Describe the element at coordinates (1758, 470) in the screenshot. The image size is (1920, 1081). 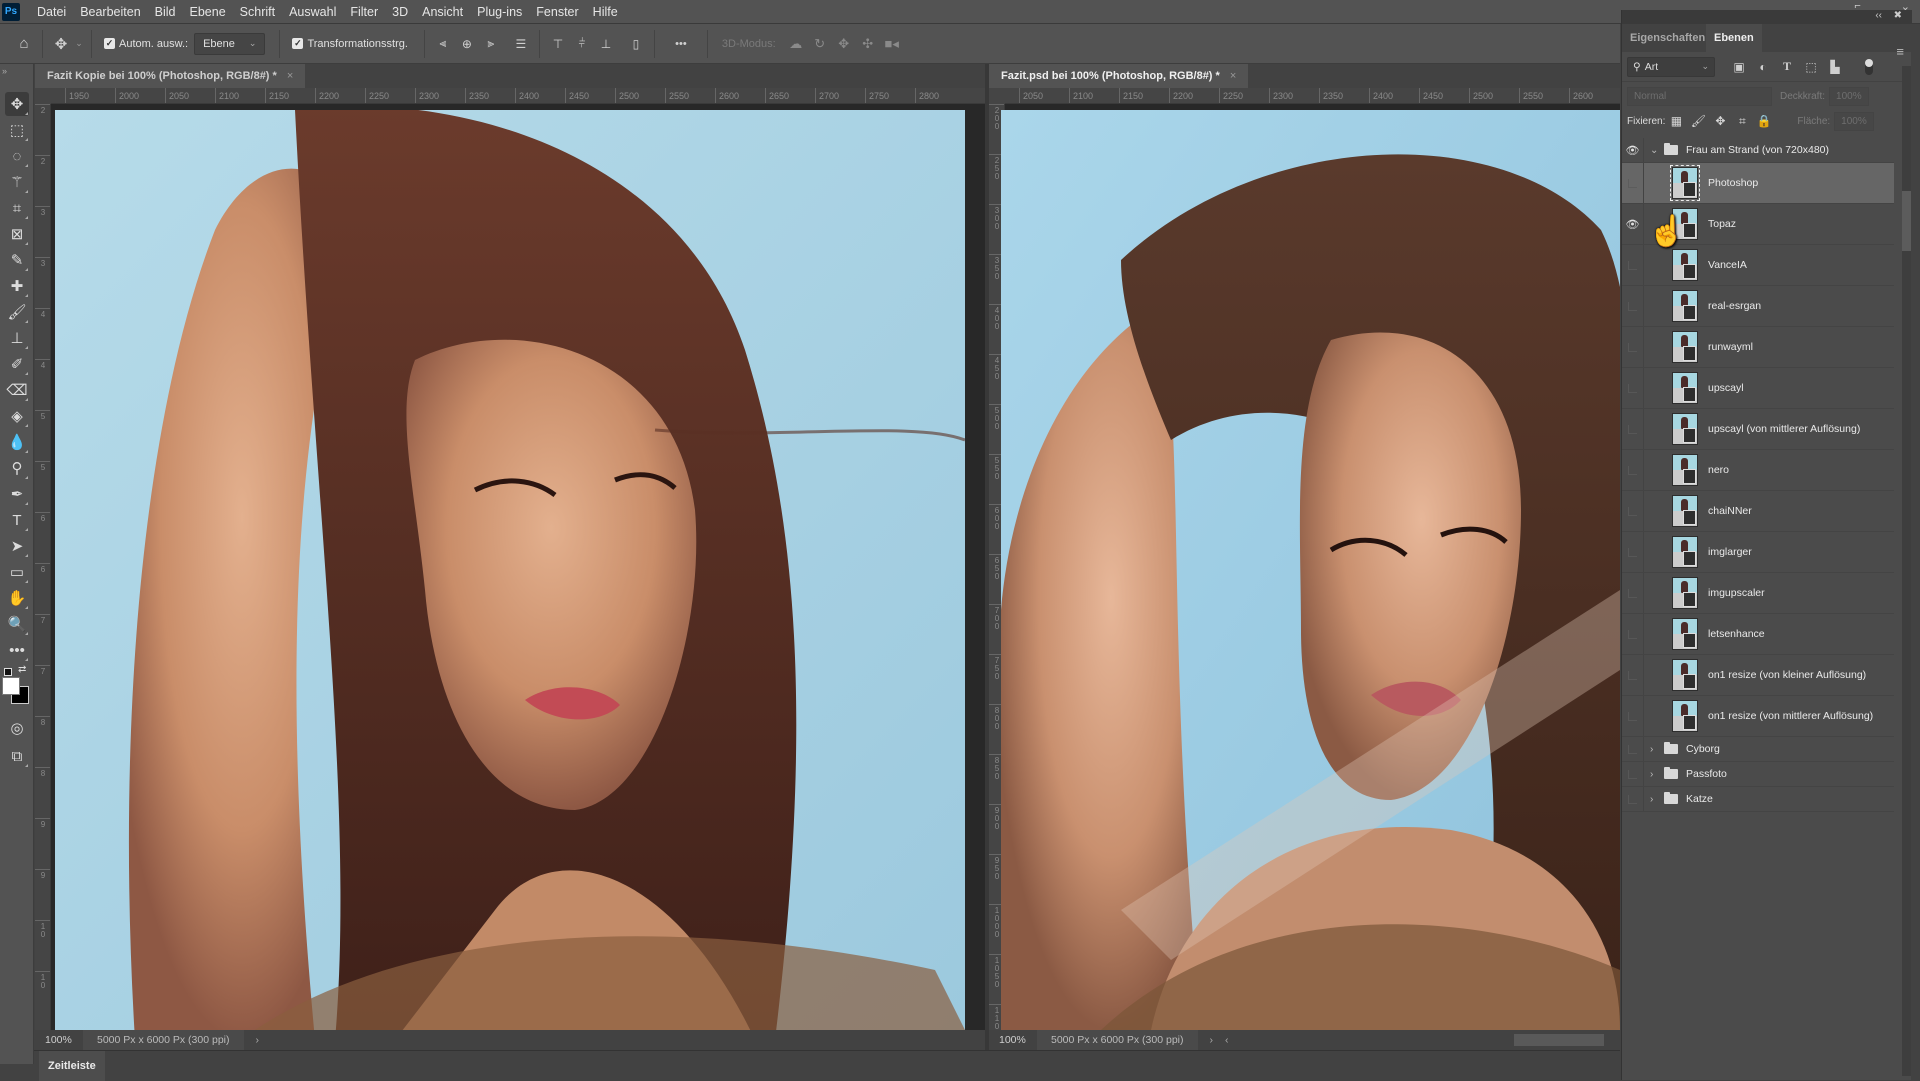
I see `layer-row: nero` at that location.